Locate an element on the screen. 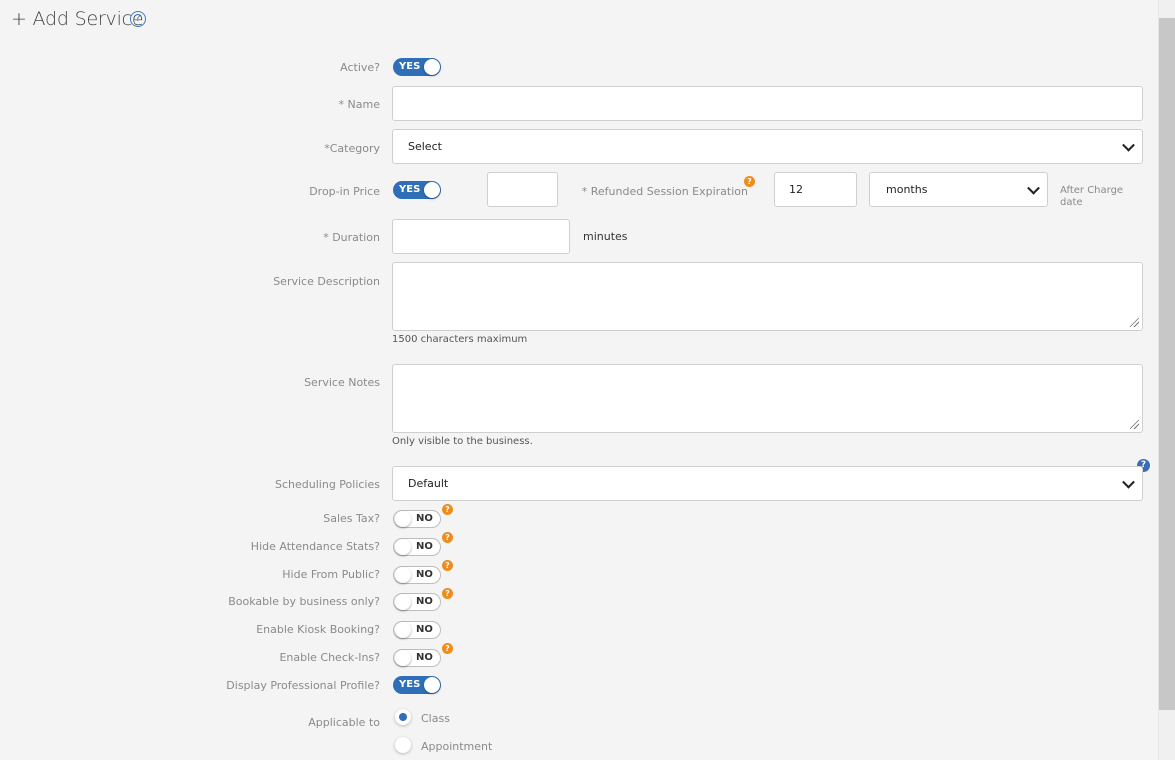 The width and height of the screenshot is (1175, 760). bookable-business-toggle: NO is located at coordinates (417, 602).